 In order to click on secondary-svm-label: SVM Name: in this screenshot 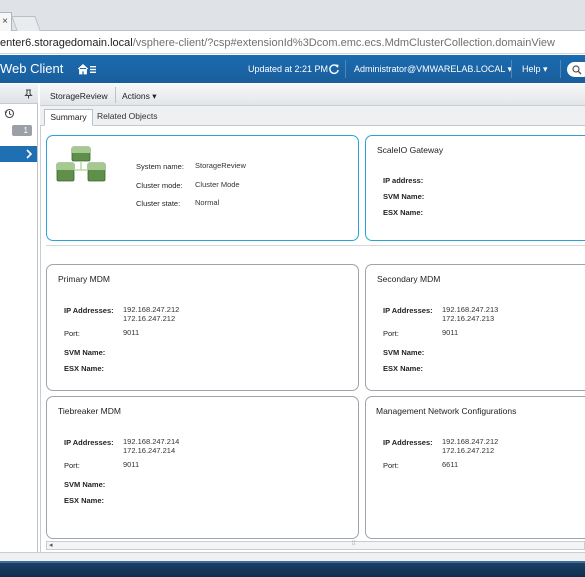, I will do `click(404, 352)`.